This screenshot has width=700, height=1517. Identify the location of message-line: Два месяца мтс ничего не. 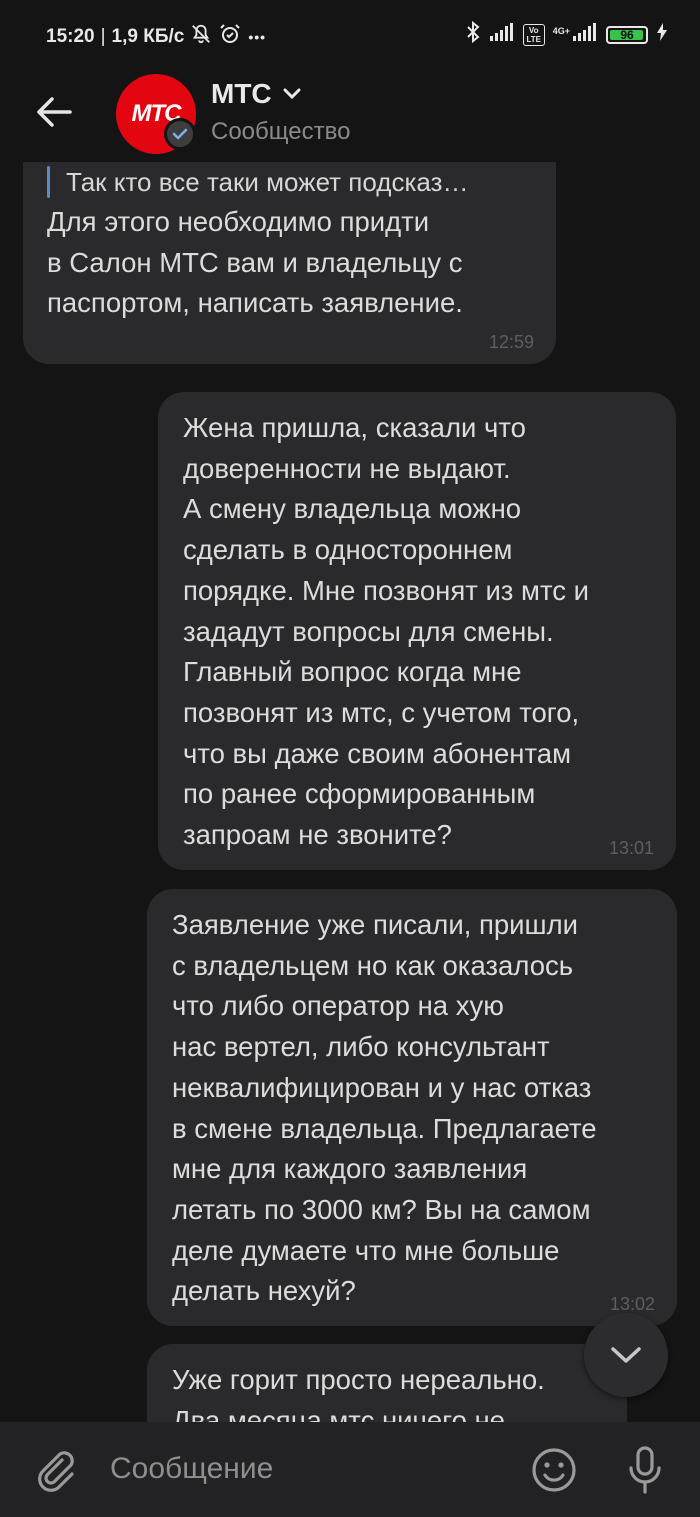
(338, 1413).